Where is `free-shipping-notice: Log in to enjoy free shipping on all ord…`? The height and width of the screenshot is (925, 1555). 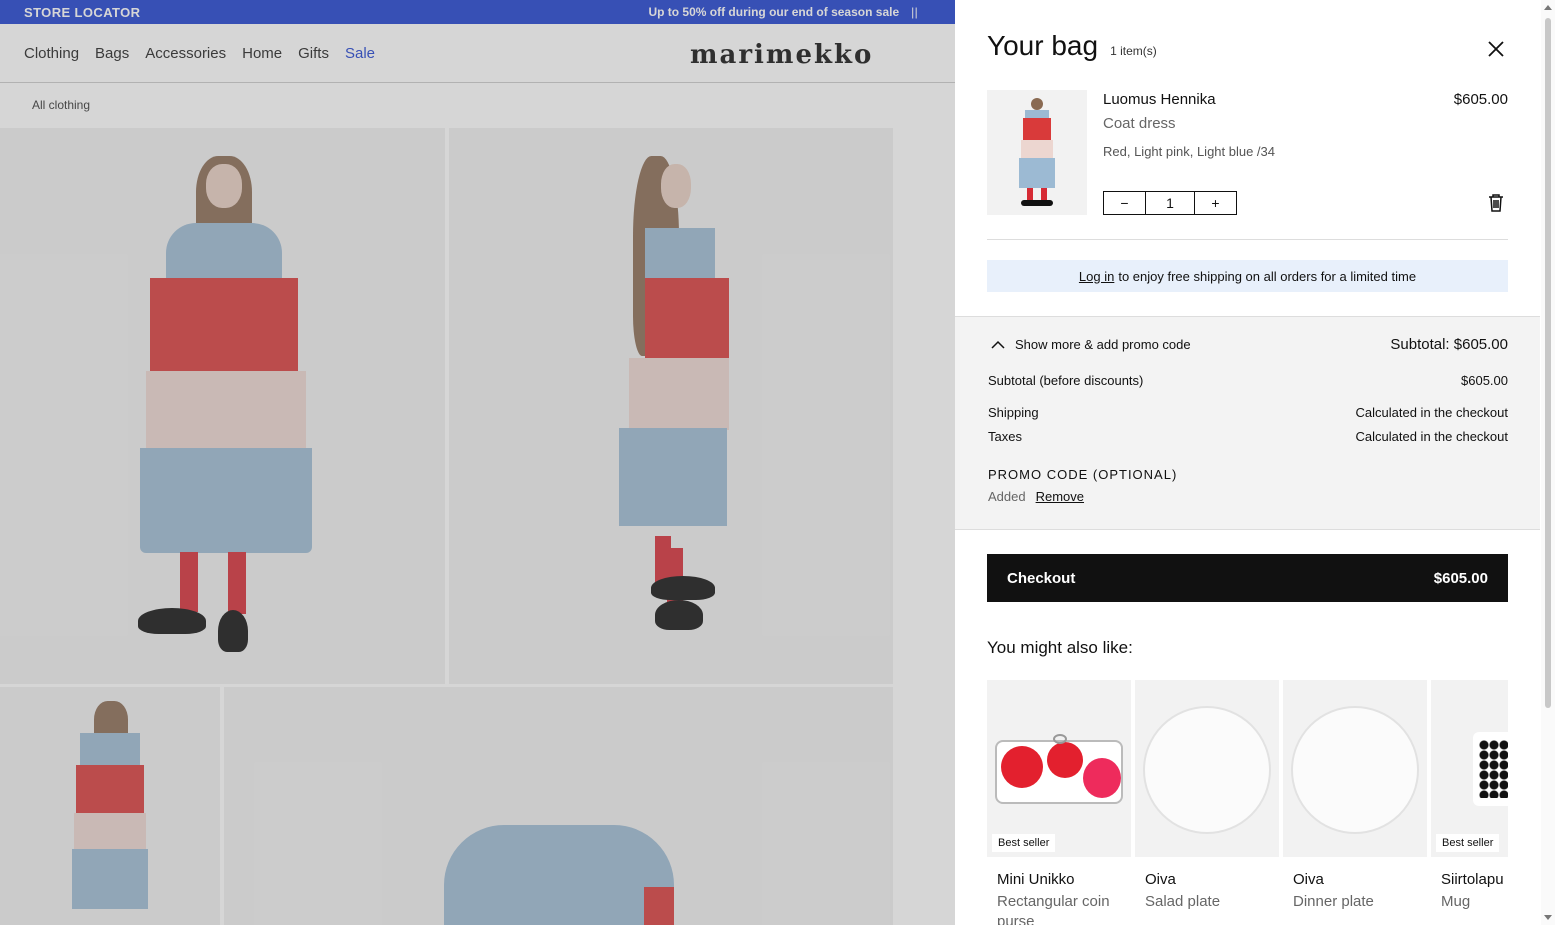
free-shipping-notice: Log in to enjoy free shipping on all ord… is located at coordinates (1247, 276).